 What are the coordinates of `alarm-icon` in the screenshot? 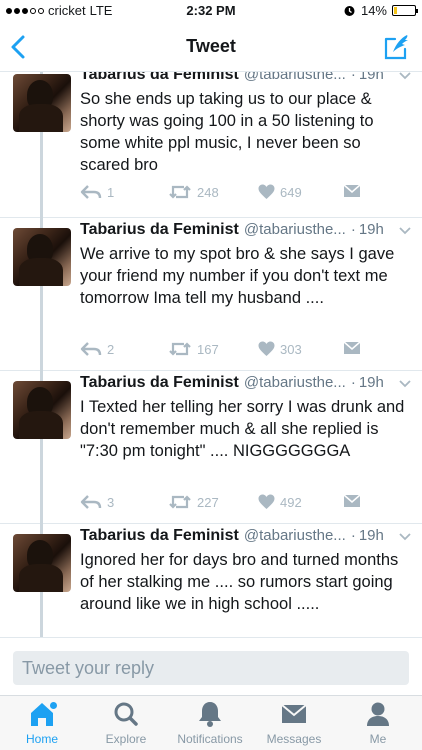 It's located at (349, 11).